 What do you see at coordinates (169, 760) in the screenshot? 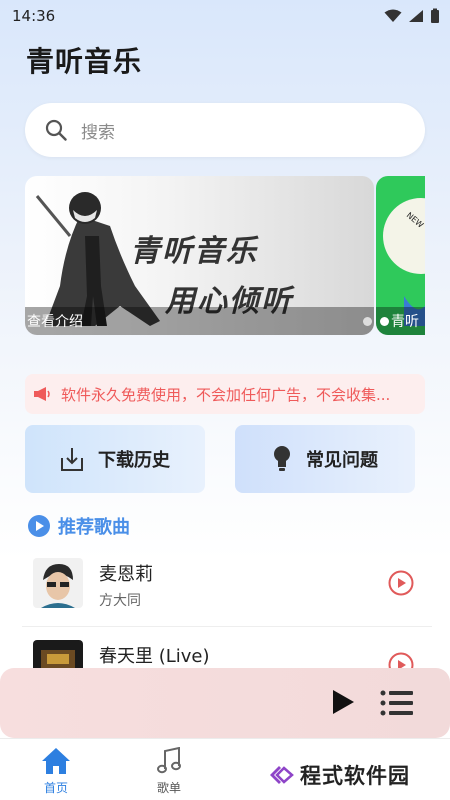
I see `music-note-icon` at bounding box center [169, 760].